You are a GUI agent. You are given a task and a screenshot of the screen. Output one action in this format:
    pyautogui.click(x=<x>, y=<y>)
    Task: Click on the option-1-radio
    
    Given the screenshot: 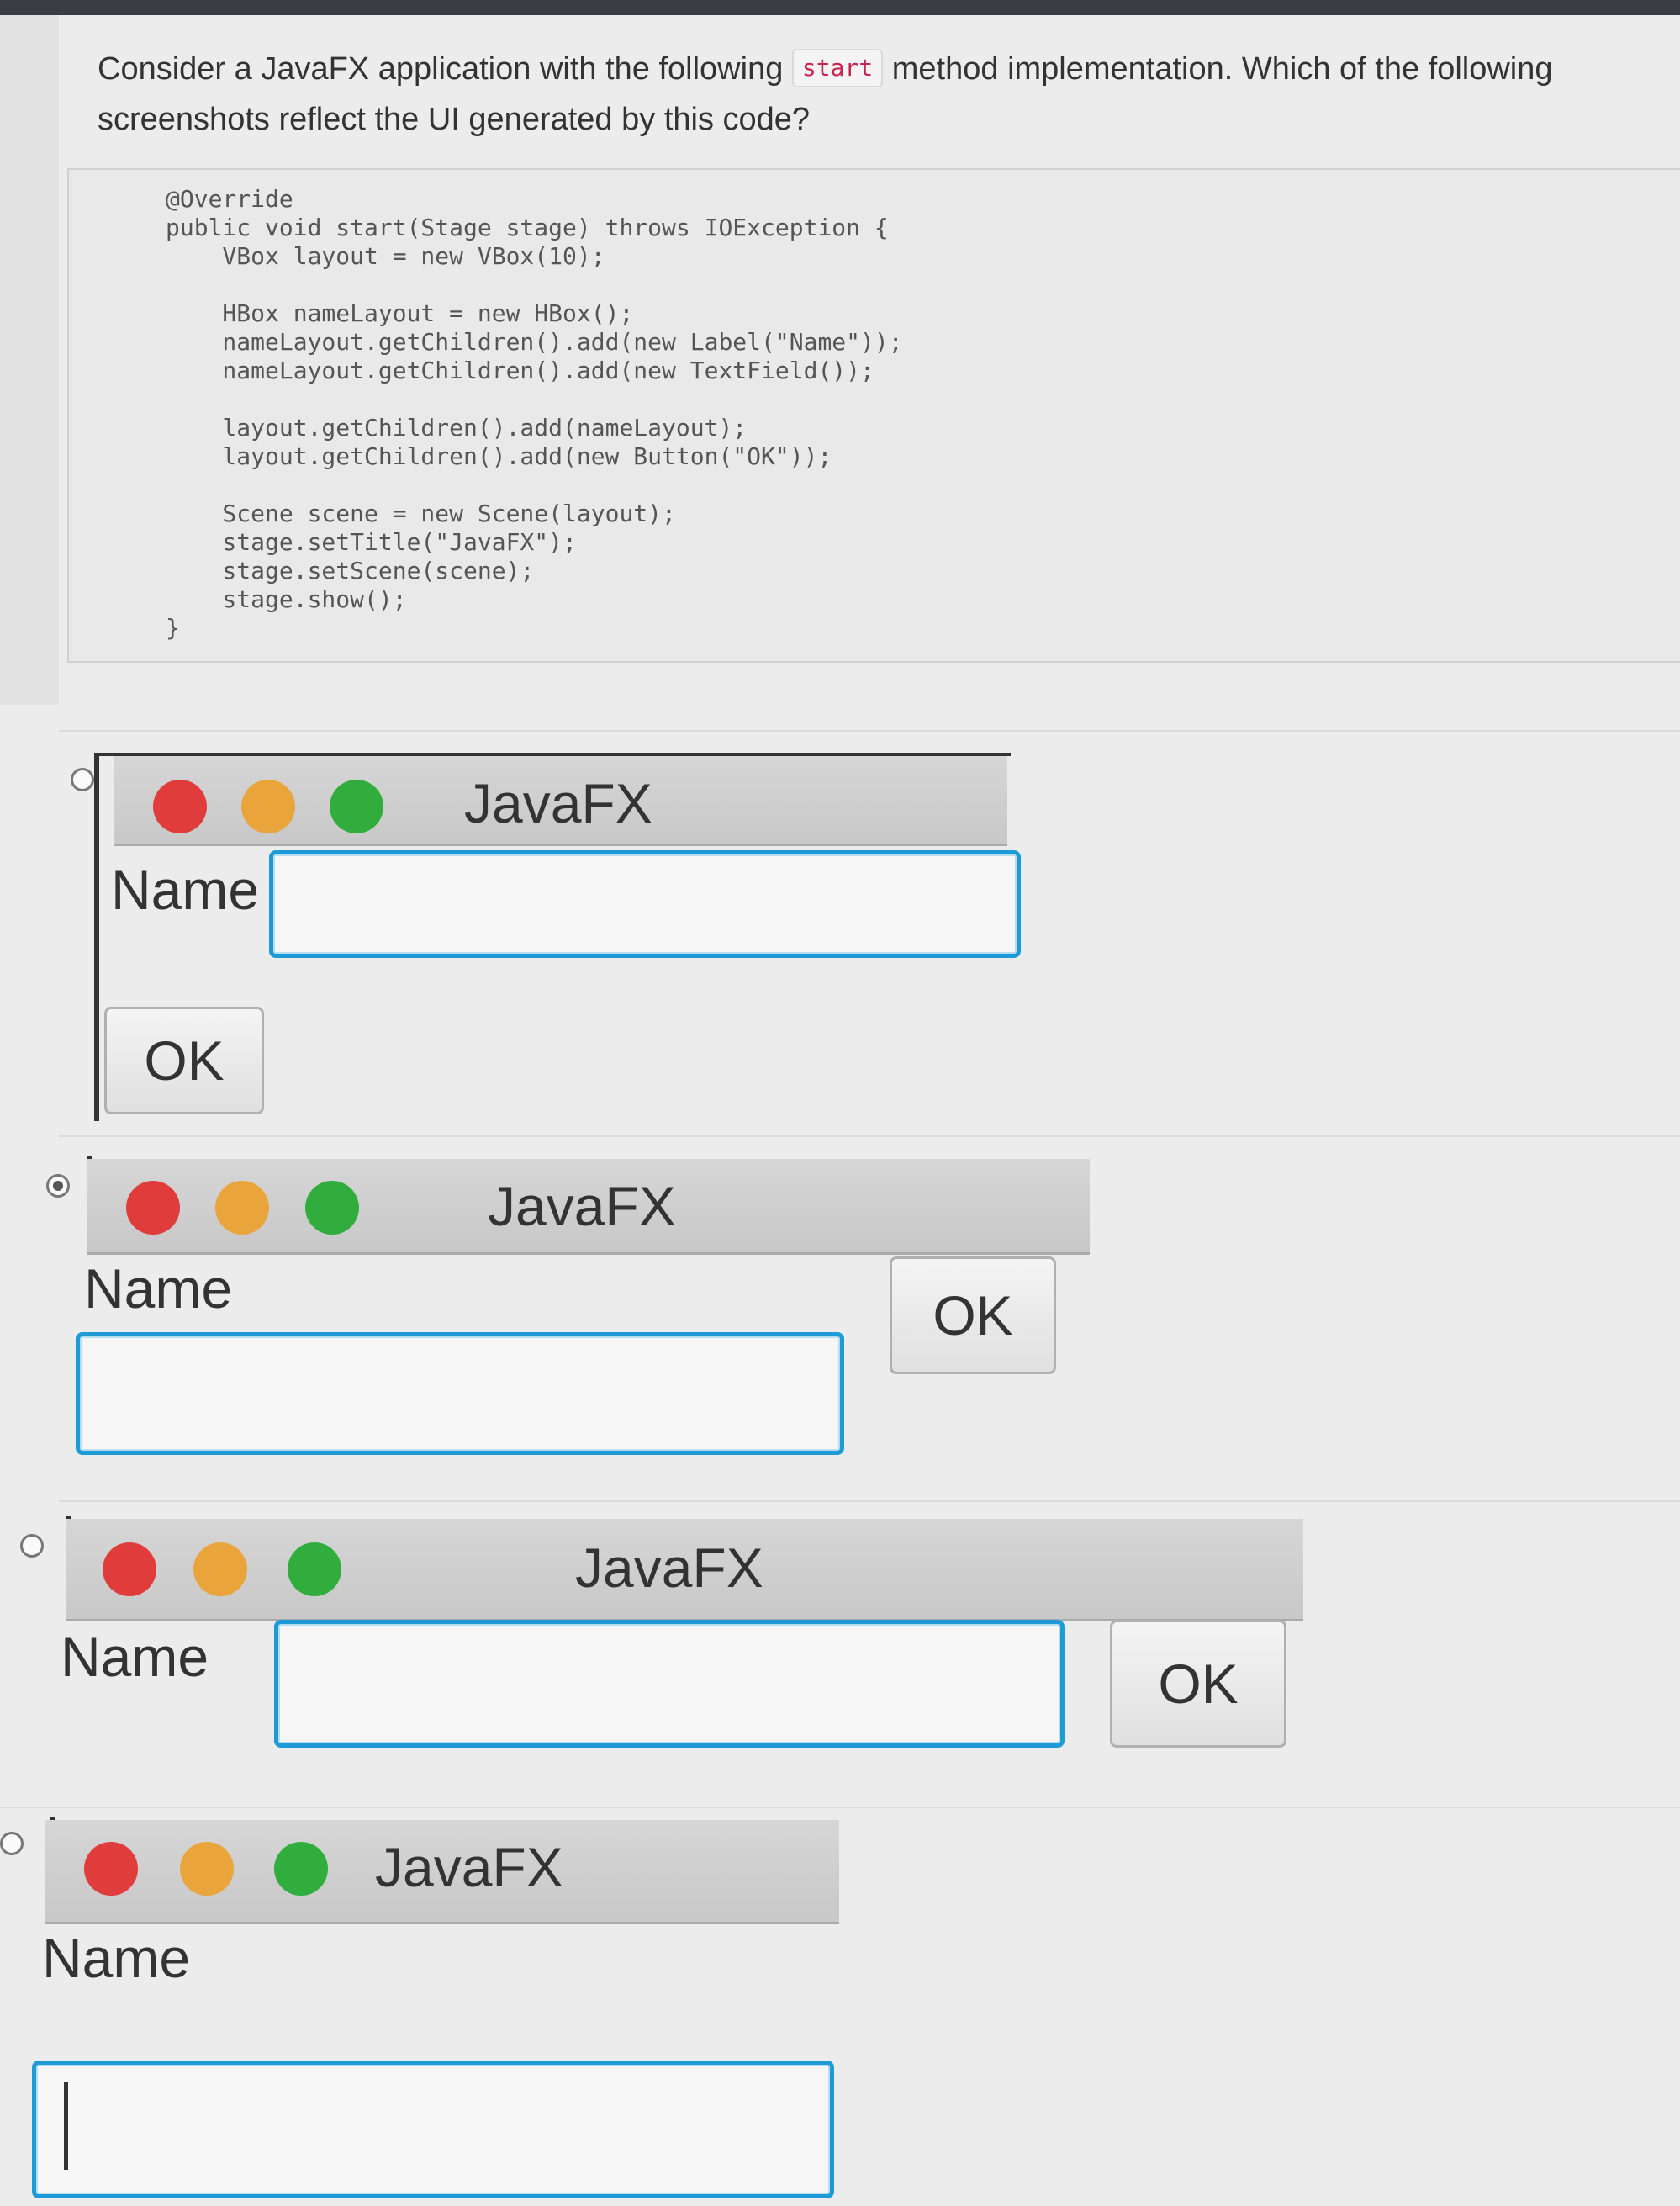 What is the action you would take?
    pyautogui.click(x=82, y=779)
    